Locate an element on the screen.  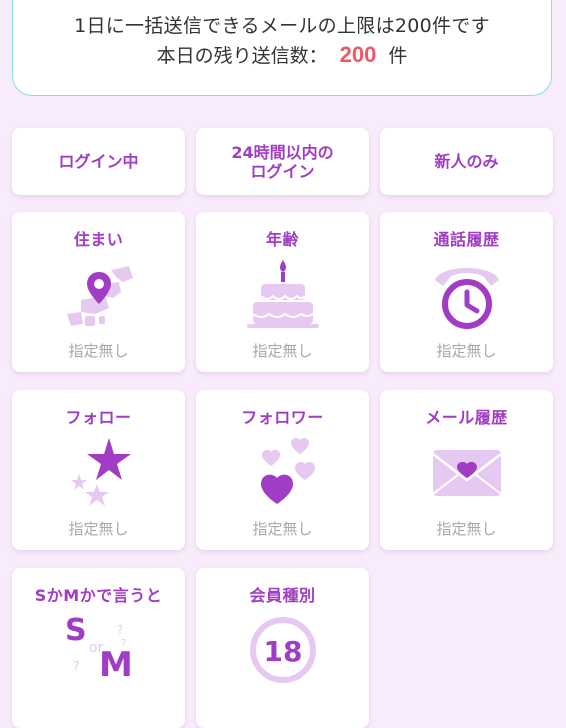
category-follower-title: フォロワー is located at coordinates (282, 417).